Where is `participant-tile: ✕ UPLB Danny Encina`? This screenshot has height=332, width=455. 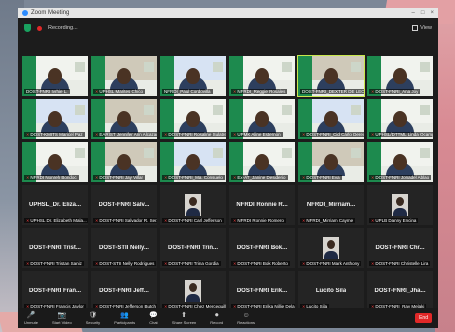
participant-tile: ✕ UPLB Danny Encina is located at coordinates (400, 205).